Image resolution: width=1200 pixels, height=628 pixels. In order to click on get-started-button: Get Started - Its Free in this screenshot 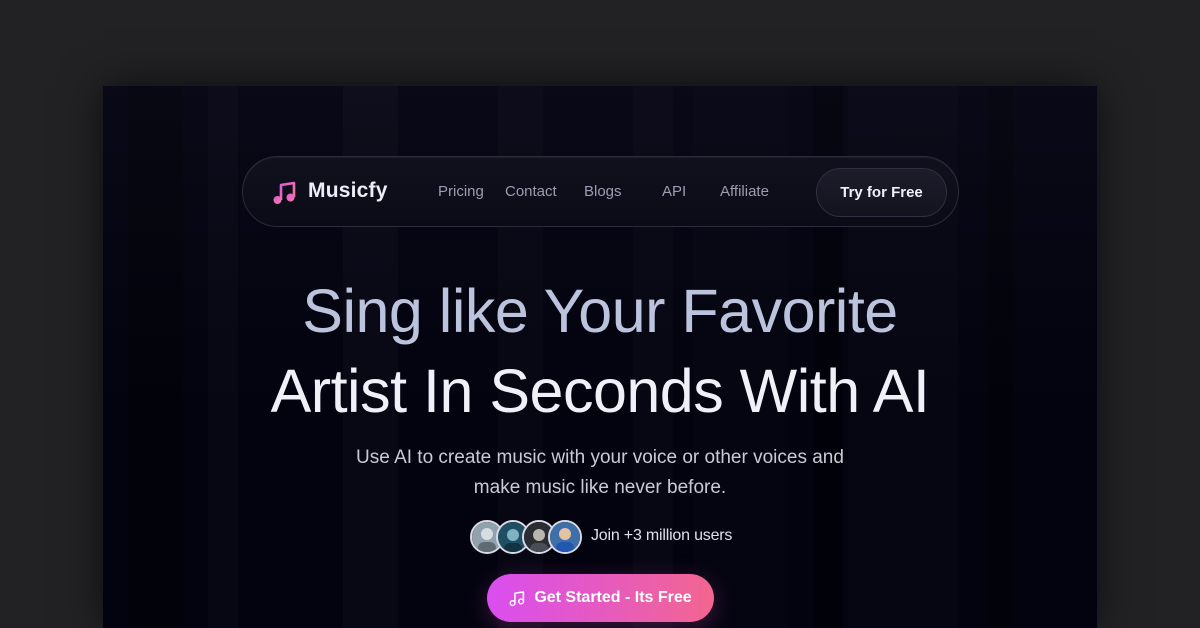, I will do `click(600, 598)`.